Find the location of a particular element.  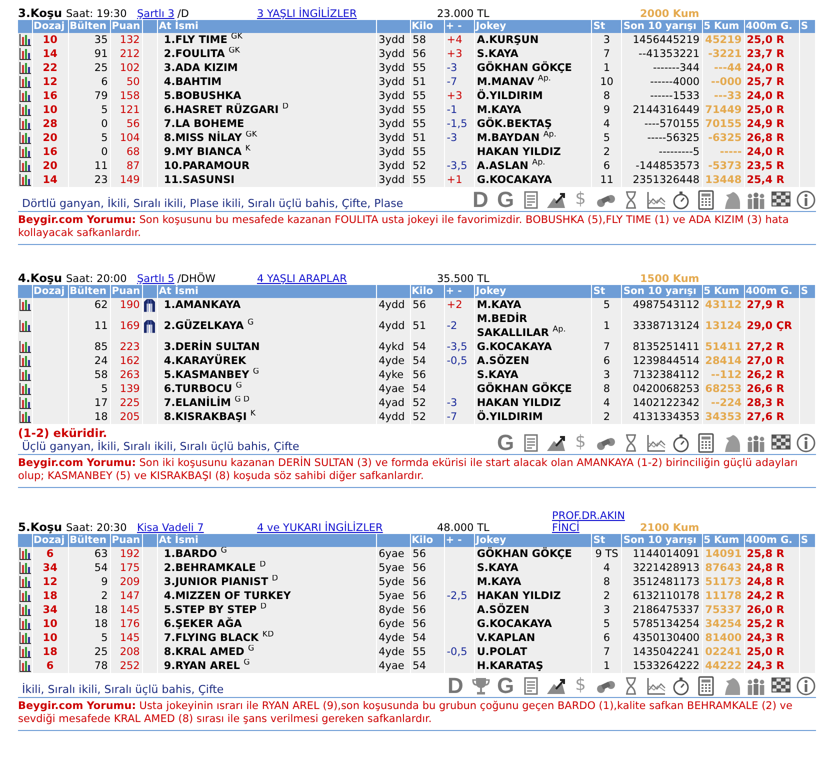

table-cell: 3ydd is located at coordinates (391, 96).